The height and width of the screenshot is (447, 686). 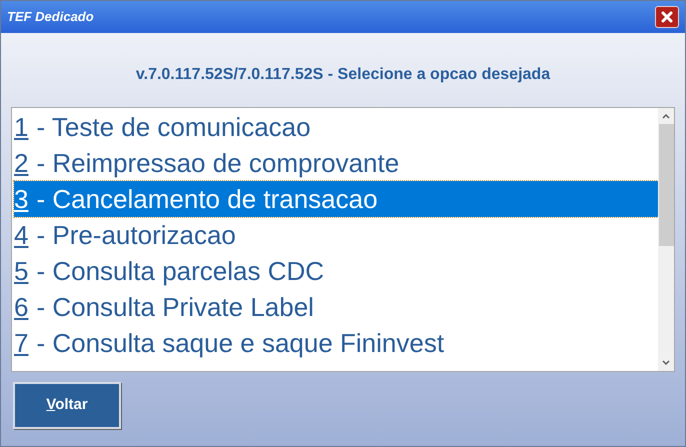 I want to click on option-item: 5 - Consulta parcelas CDC, so click(x=336, y=271).